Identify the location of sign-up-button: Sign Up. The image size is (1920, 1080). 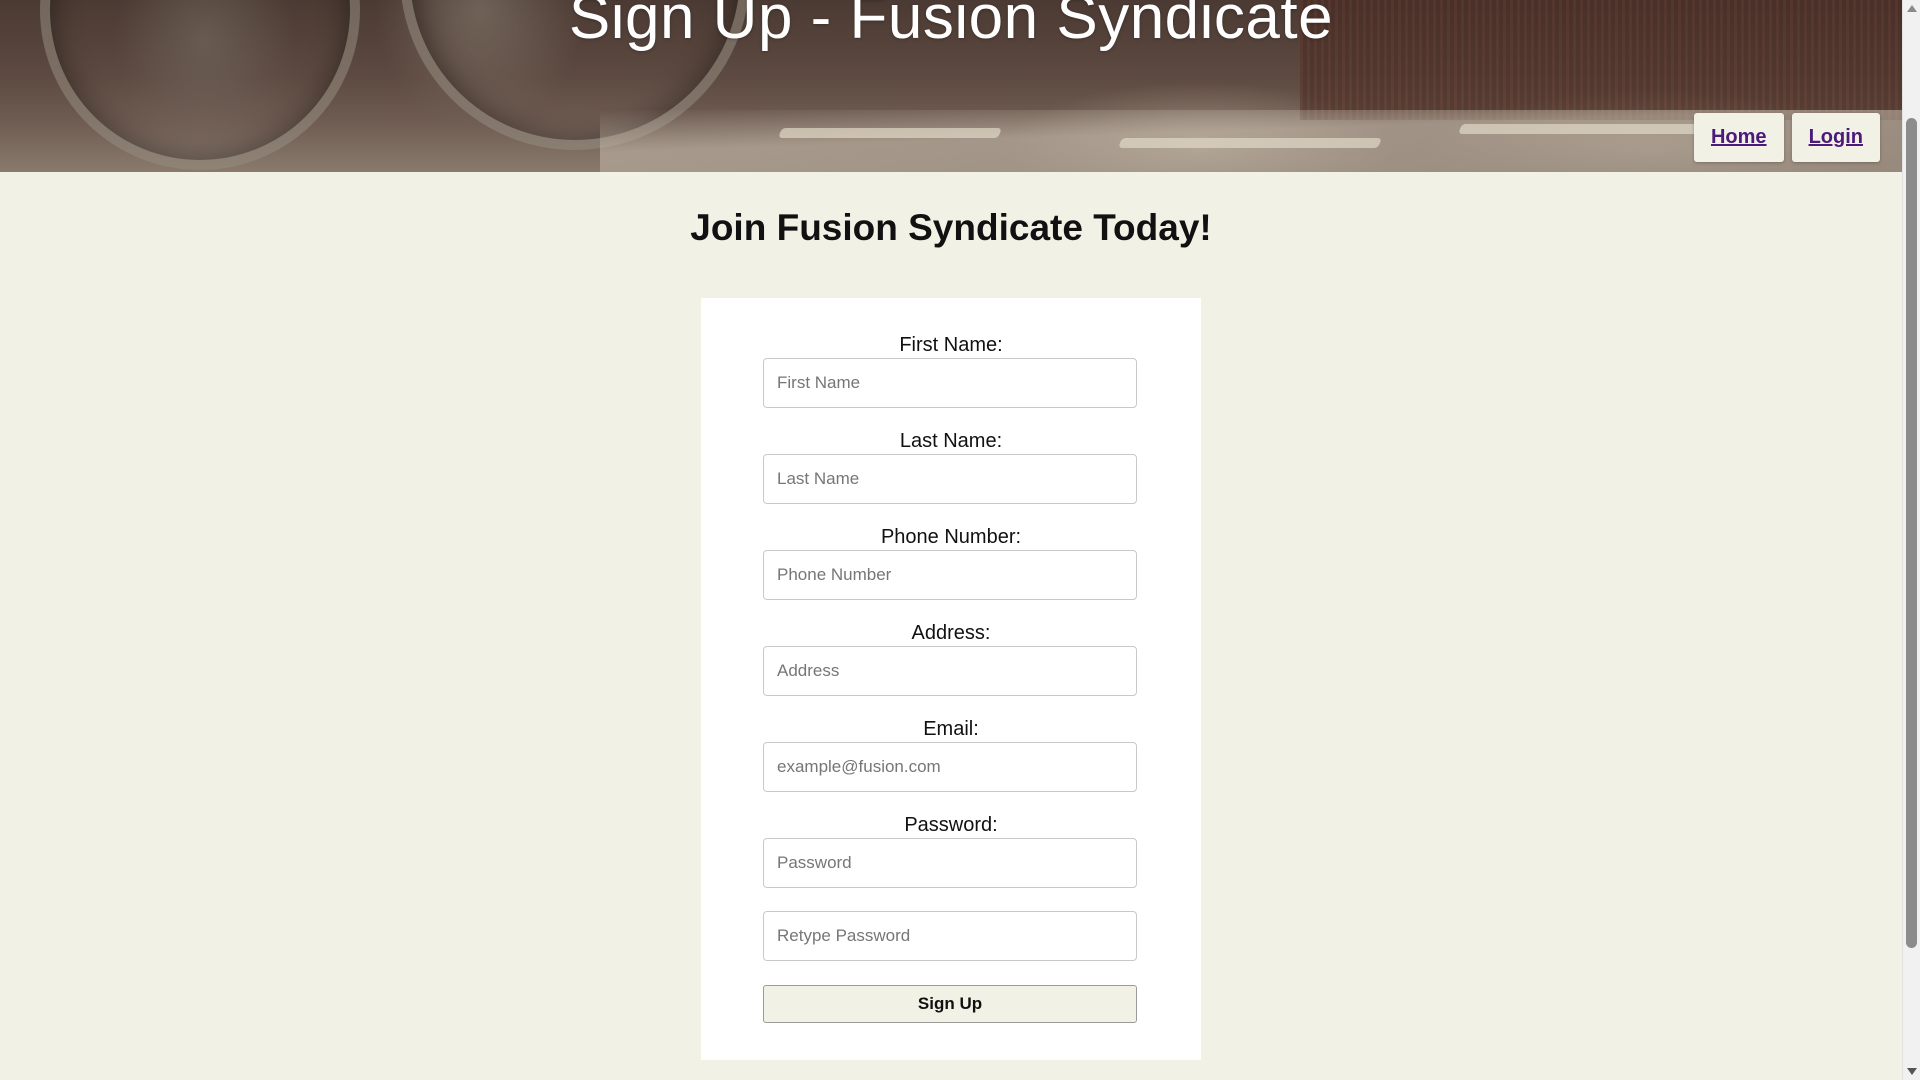
(950, 1004).